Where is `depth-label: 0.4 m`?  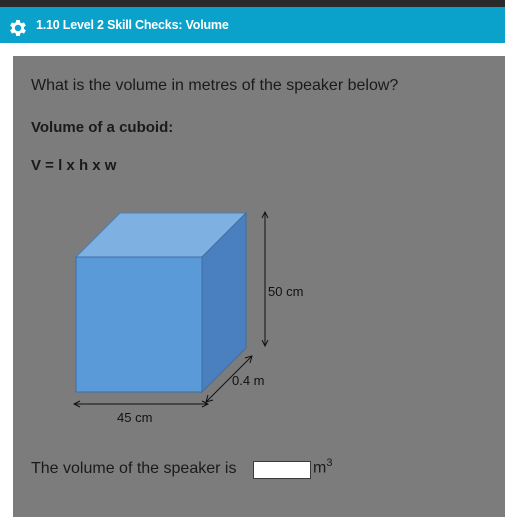
depth-label: 0.4 m is located at coordinates (248, 380).